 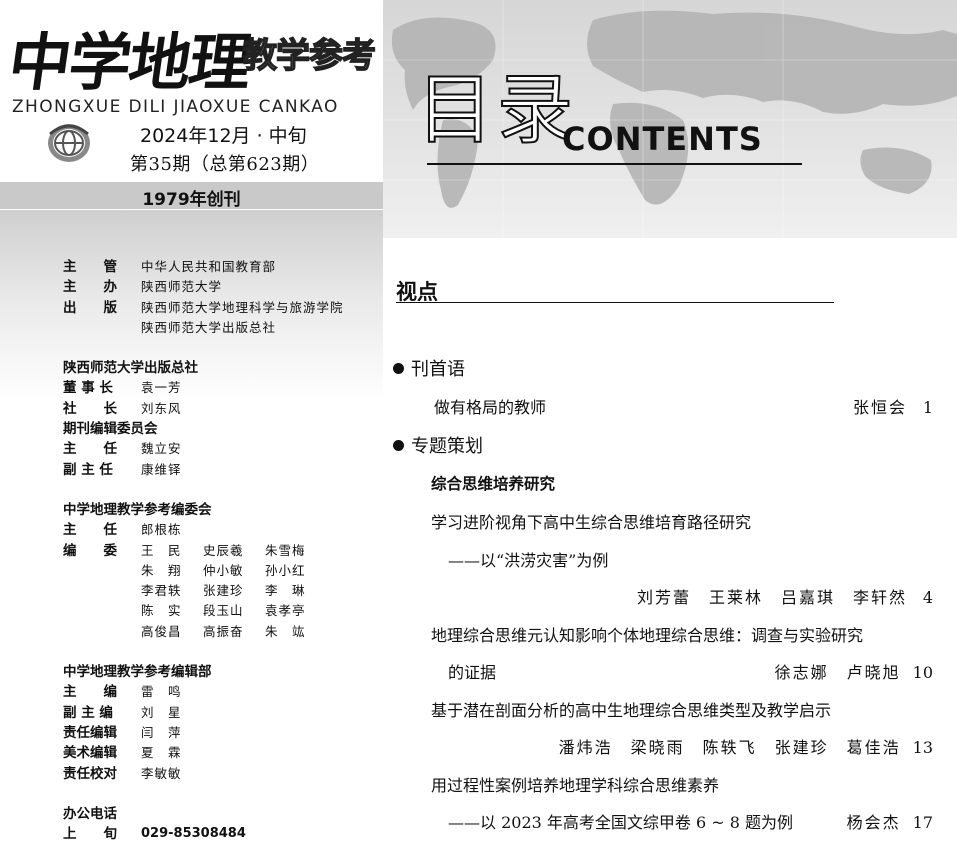 I want to click on toc-title: 做有格局的教师, so click(x=490, y=406).